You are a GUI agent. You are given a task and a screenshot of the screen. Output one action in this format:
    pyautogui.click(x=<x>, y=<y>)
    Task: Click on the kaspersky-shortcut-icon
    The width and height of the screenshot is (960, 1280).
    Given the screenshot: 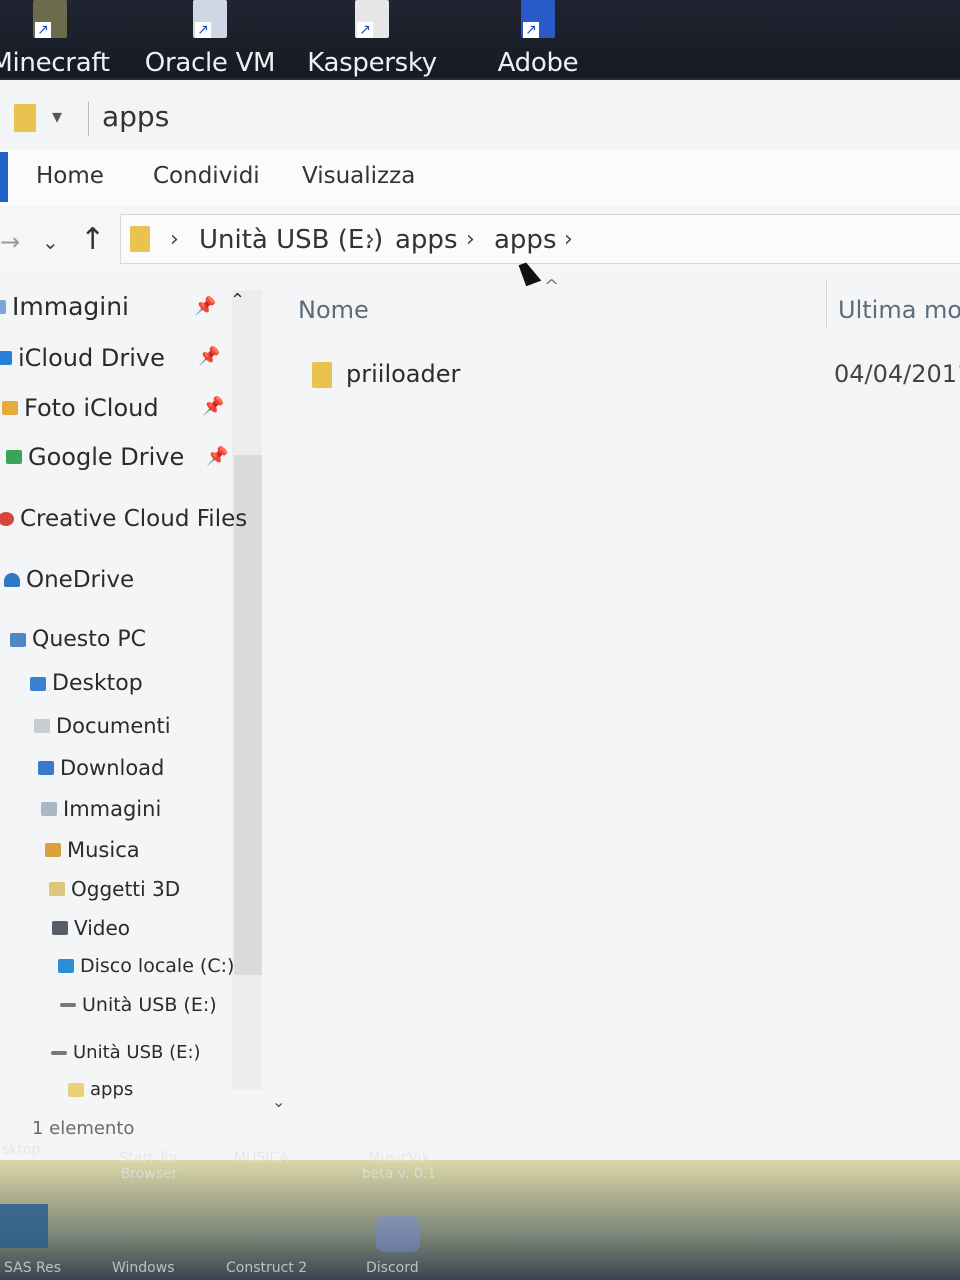 What is the action you would take?
    pyautogui.click(x=372, y=19)
    